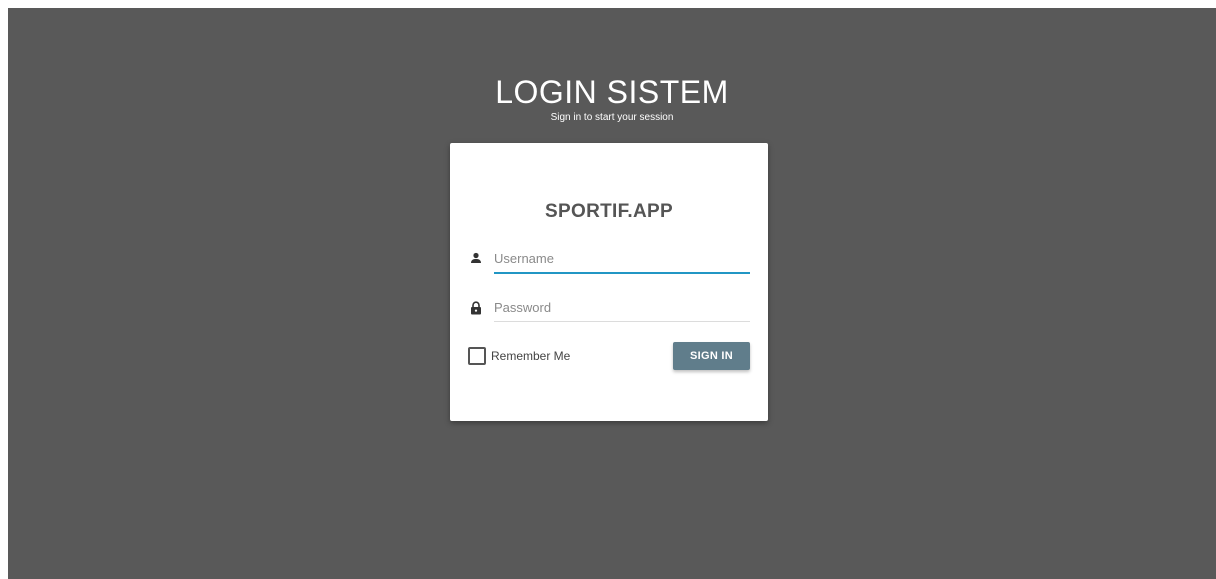 The height and width of the screenshot is (579, 1216). I want to click on remember-checkbox, so click(477, 356).